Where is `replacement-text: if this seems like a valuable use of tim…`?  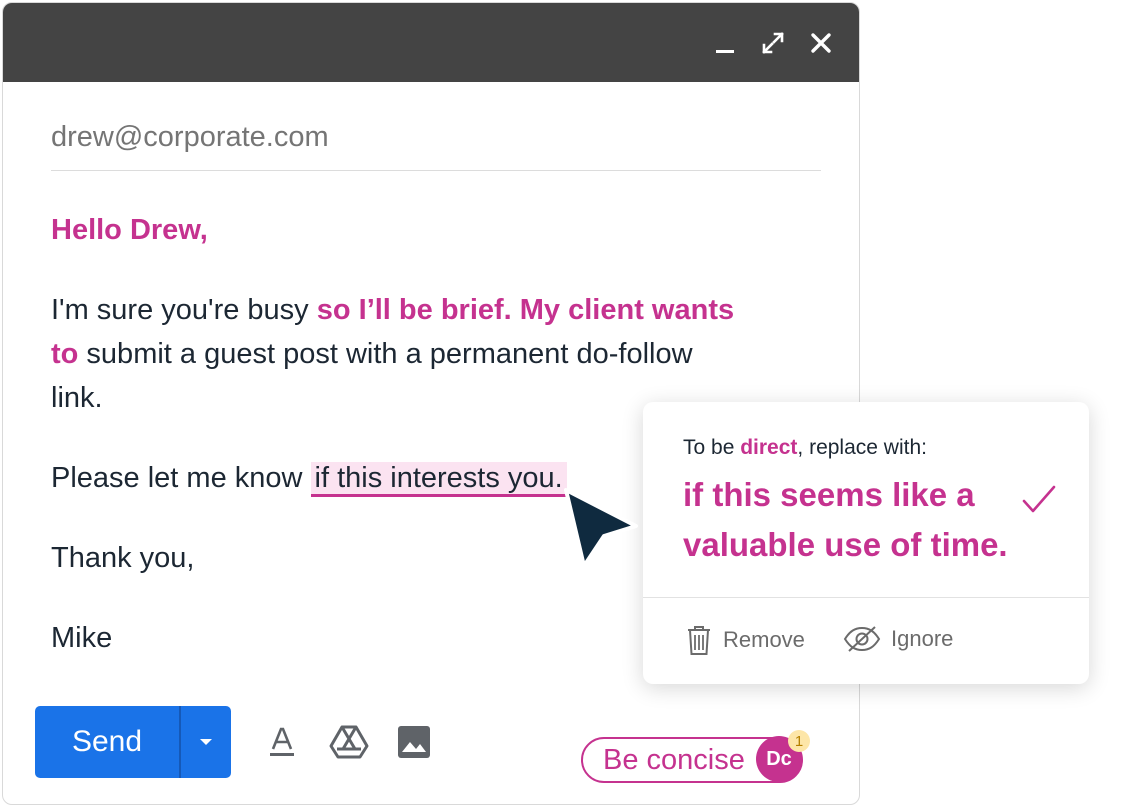 replacement-text: if this seems like a valuable use of tim… is located at coordinates (853, 520).